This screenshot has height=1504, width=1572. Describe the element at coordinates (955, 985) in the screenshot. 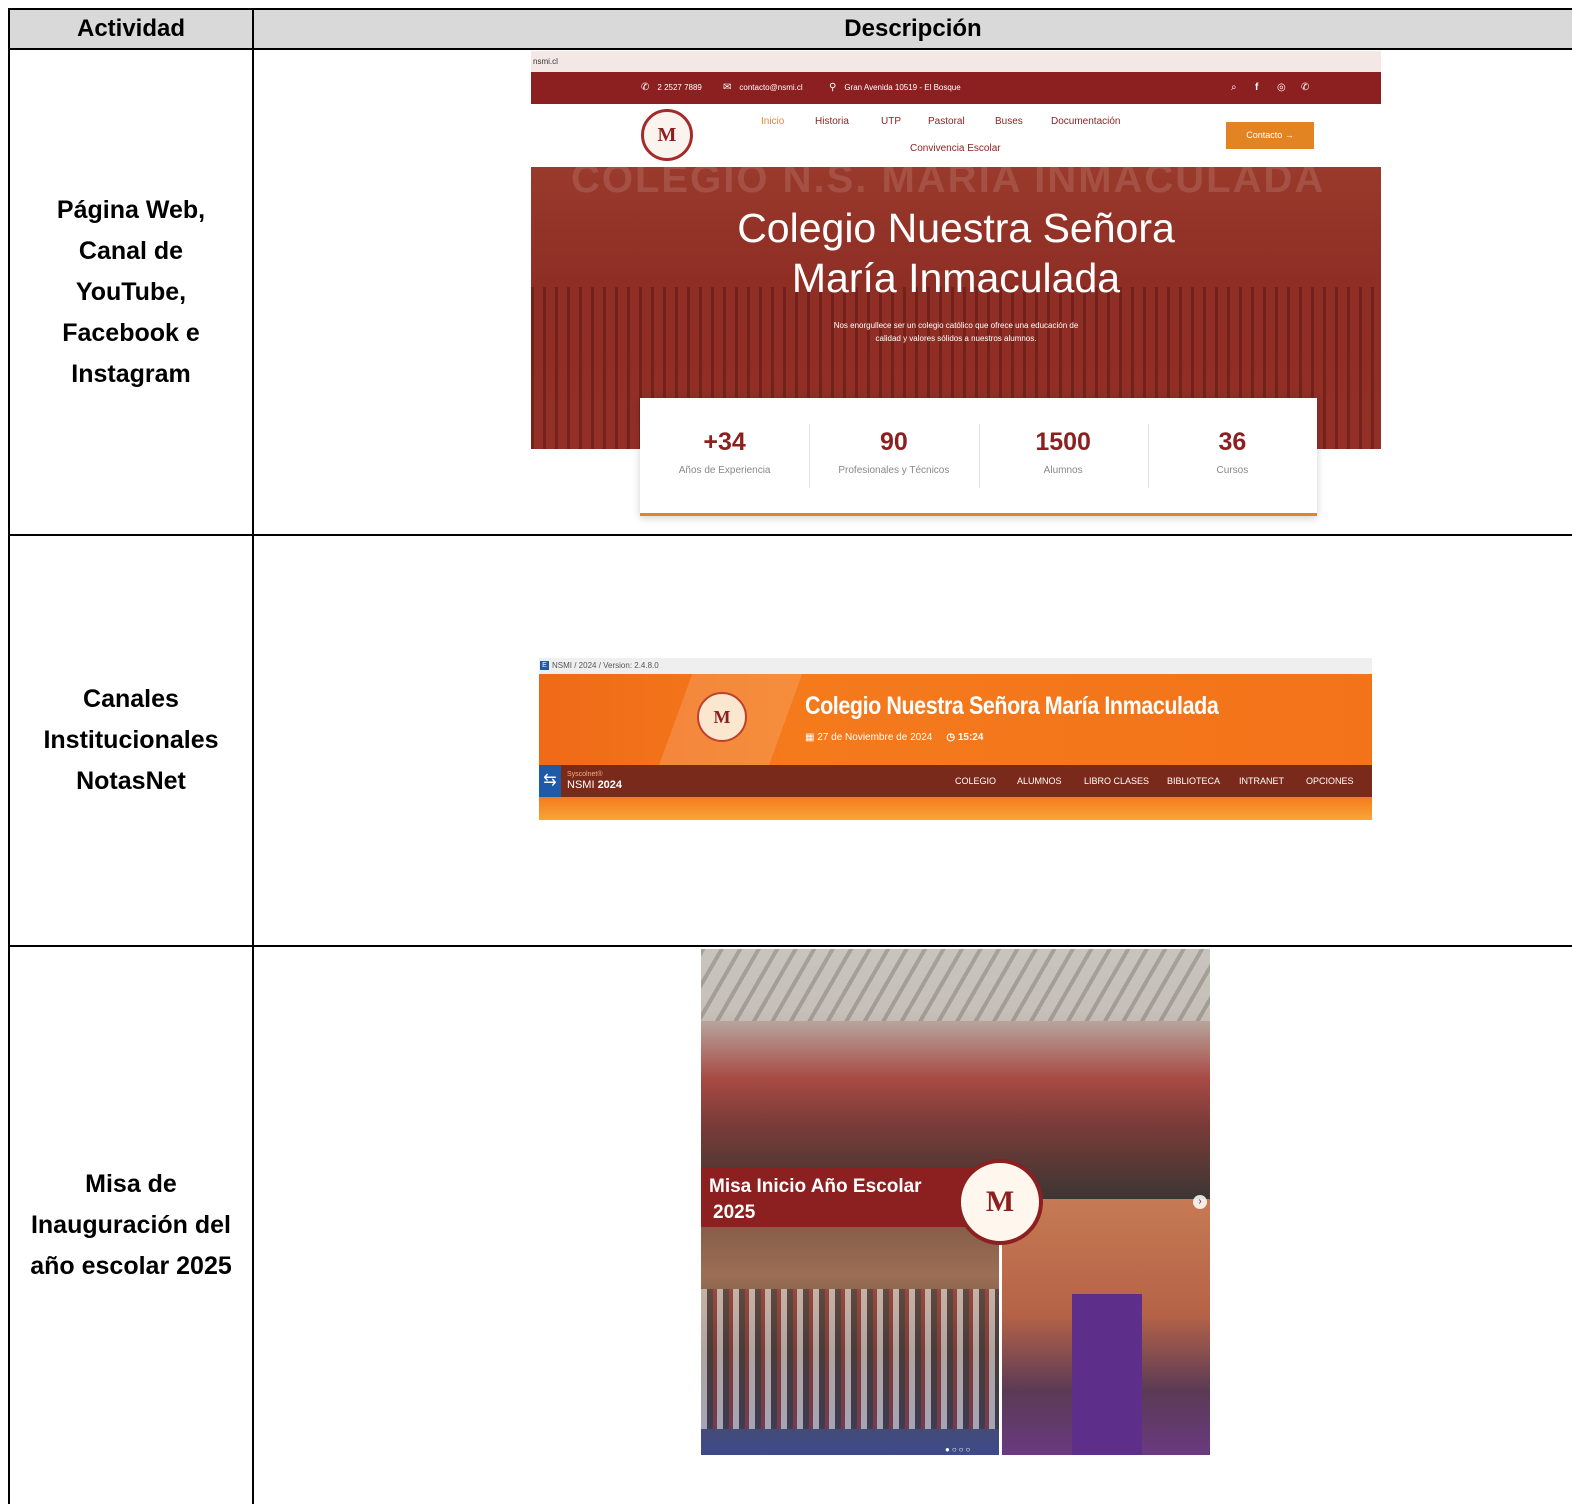

I see `photo-roof` at that location.